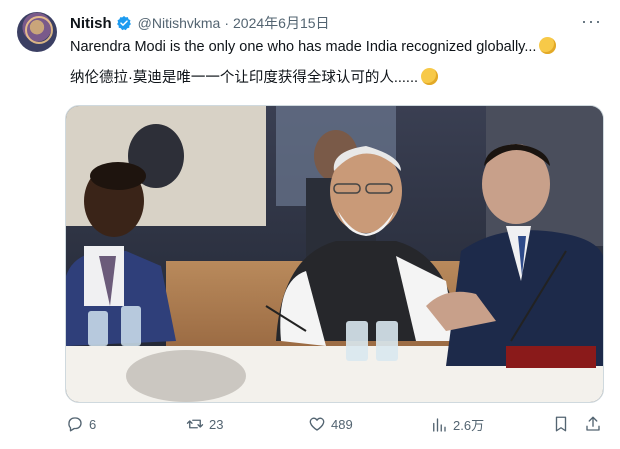 This screenshot has width=620, height=449. I want to click on post-header: Nitish @Nitishvkma · 2024年6月15日, so click(200, 23).